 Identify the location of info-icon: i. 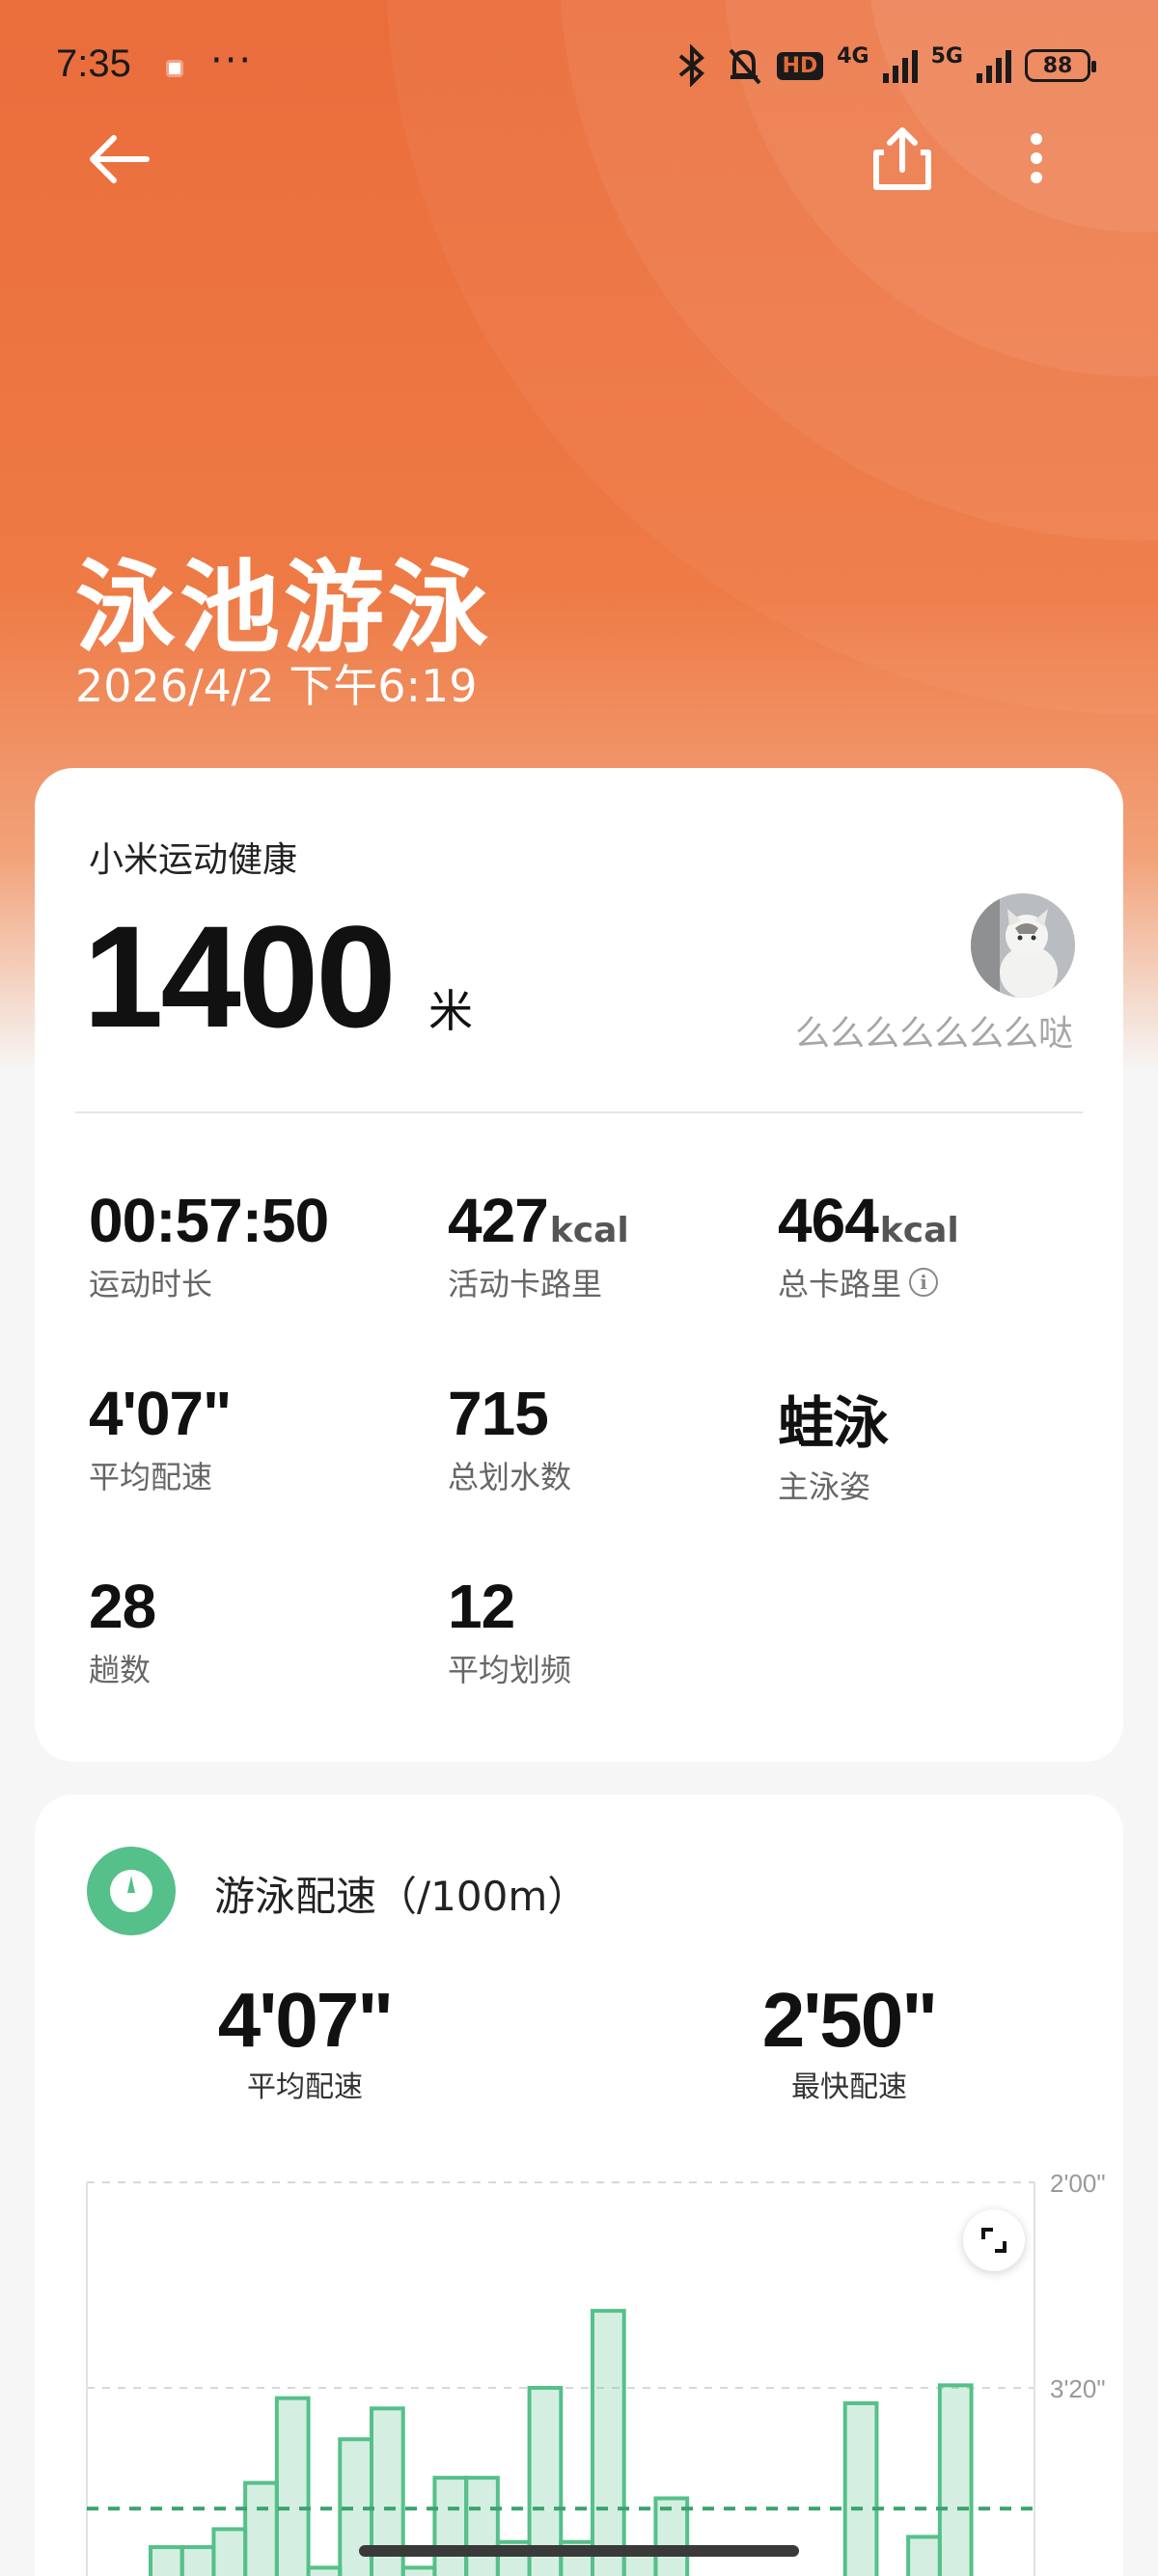
(924, 1283).